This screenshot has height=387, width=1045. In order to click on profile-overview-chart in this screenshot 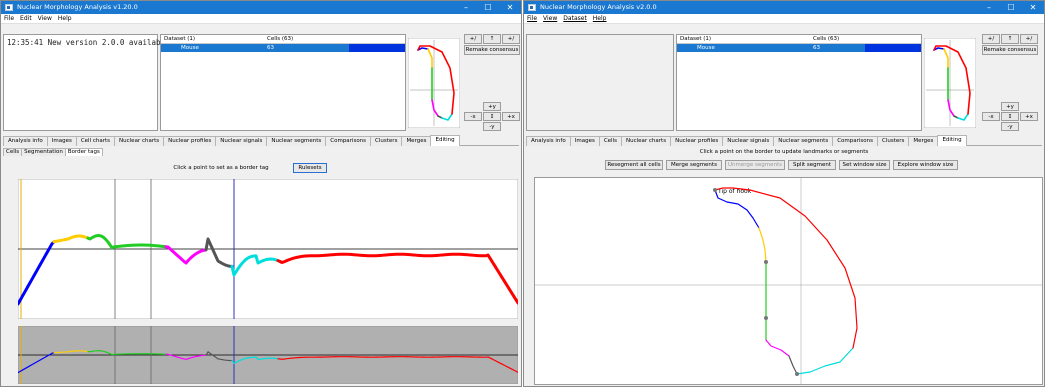, I will do `click(268, 355)`.